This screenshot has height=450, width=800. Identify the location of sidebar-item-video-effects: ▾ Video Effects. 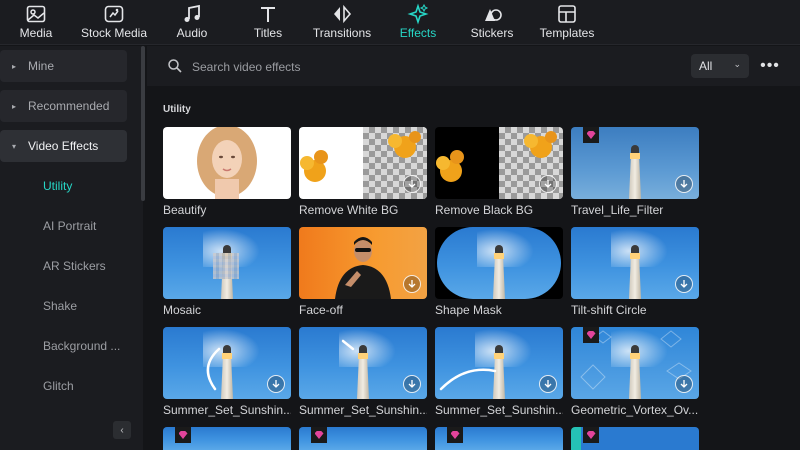
(63, 146).